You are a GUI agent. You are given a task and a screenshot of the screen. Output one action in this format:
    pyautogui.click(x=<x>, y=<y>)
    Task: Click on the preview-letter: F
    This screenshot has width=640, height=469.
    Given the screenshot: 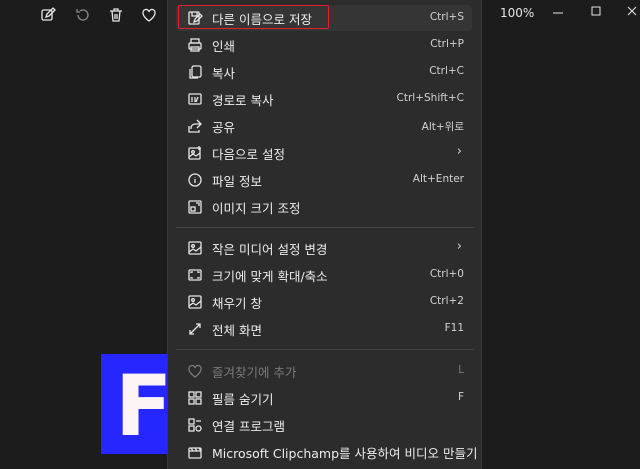 What is the action you would take?
    pyautogui.click(x=141, y=405)
    